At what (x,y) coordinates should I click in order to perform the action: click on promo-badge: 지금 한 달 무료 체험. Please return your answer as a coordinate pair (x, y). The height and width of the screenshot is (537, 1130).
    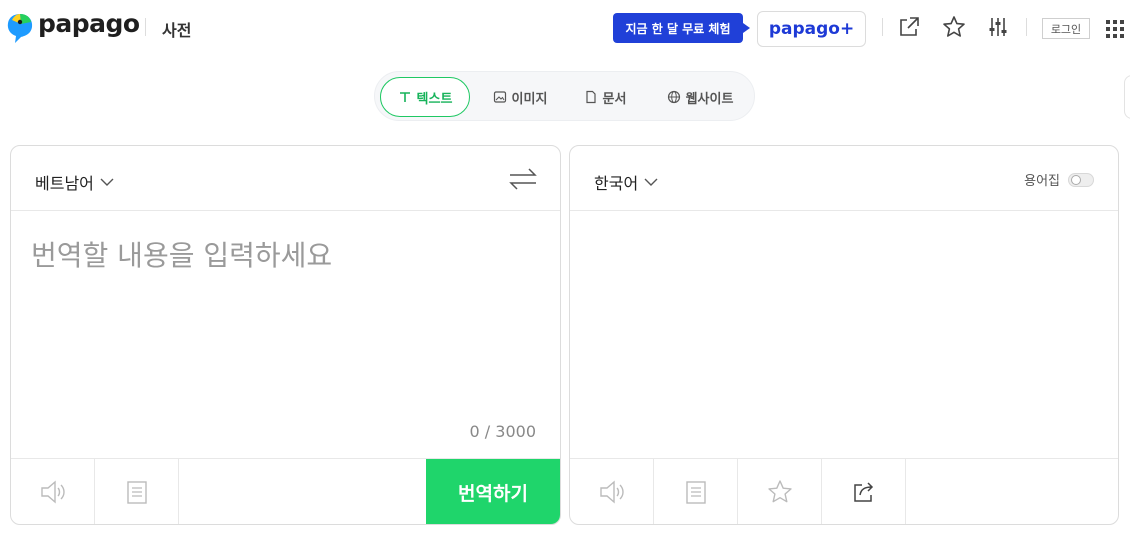
    Looking at the image, I should click on (681, 28).